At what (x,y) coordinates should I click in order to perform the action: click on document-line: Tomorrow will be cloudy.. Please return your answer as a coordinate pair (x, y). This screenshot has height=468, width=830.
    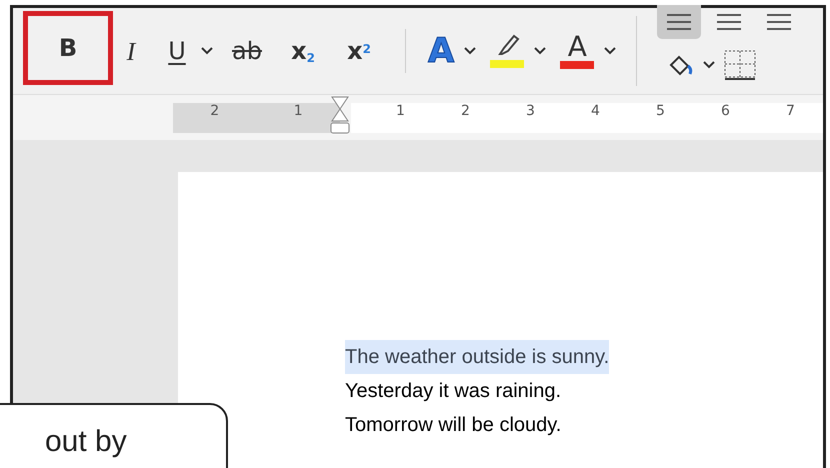
    Looking at the image, I should click on (453, 425).